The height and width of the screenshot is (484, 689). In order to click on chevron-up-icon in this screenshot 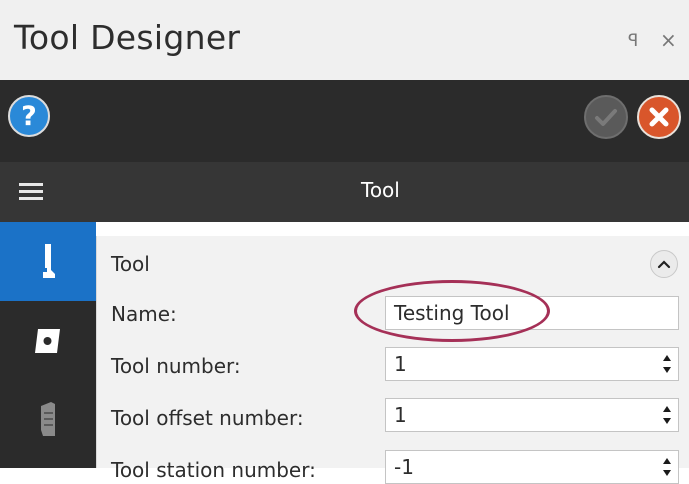, I will do `click(664, 264)`.